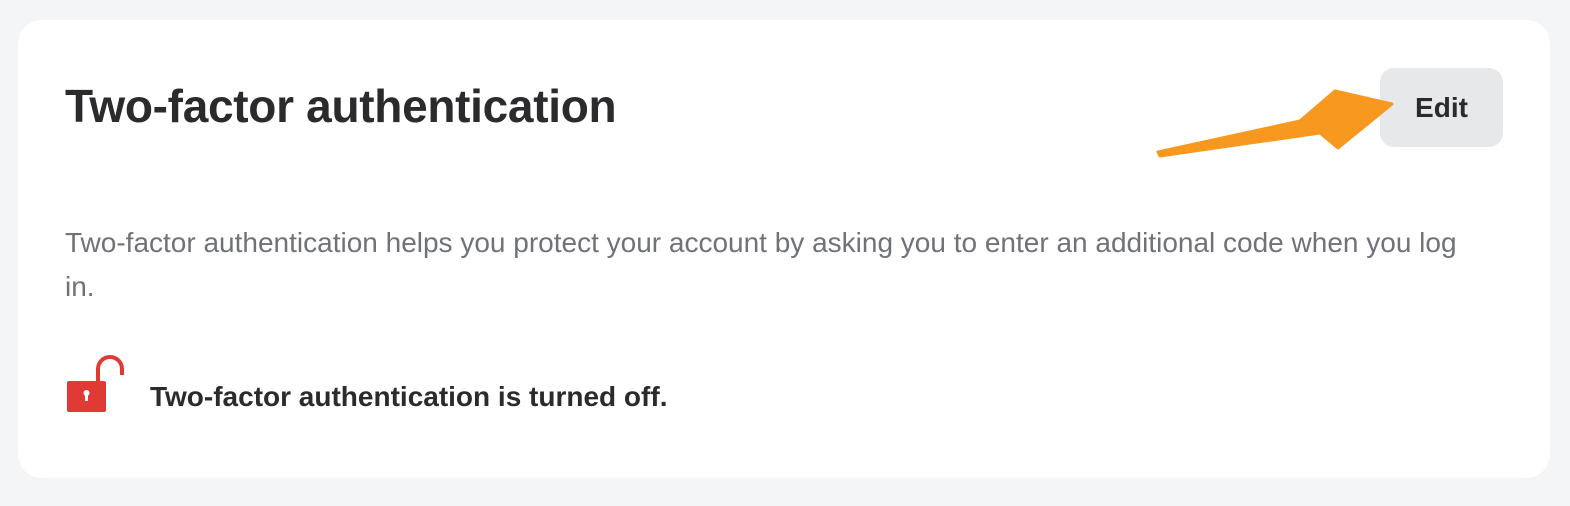  What do you see at coordinates (341, 106) in the screenshot?
I see `section-title: Two-factor authentication` at bounding box center [341, 106].